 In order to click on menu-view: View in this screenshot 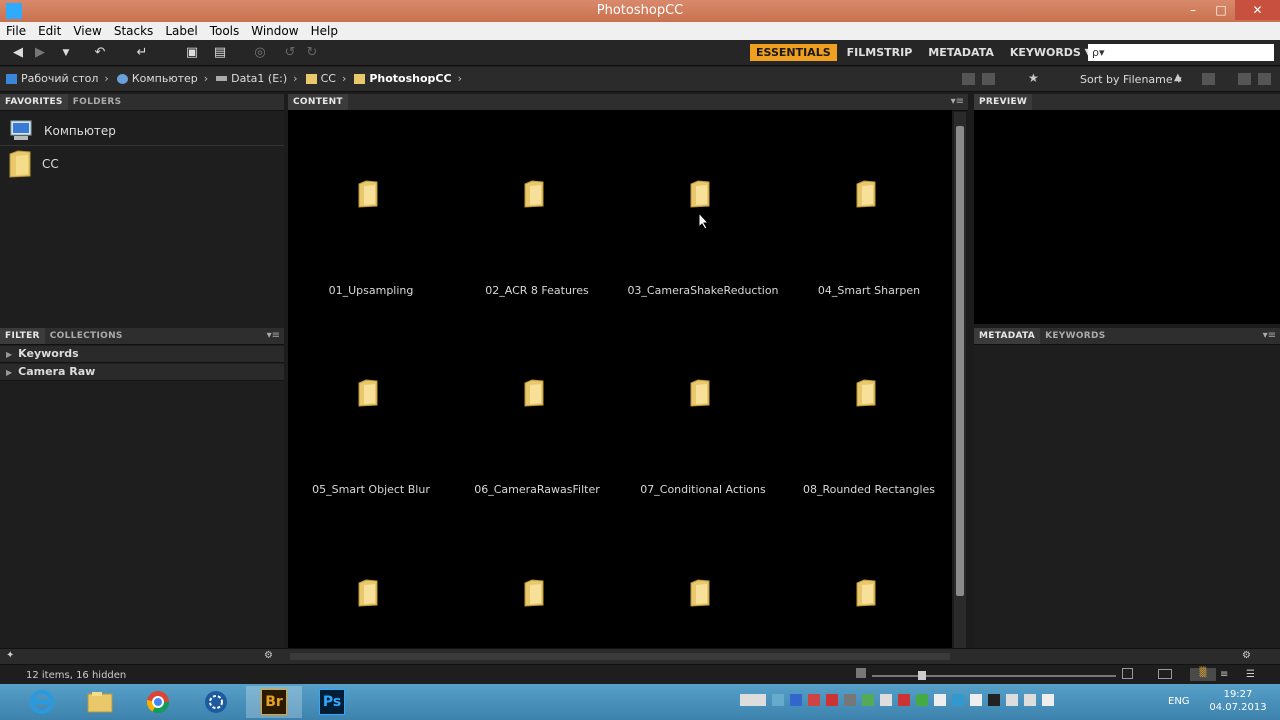, I will do `click(87, 31)`.